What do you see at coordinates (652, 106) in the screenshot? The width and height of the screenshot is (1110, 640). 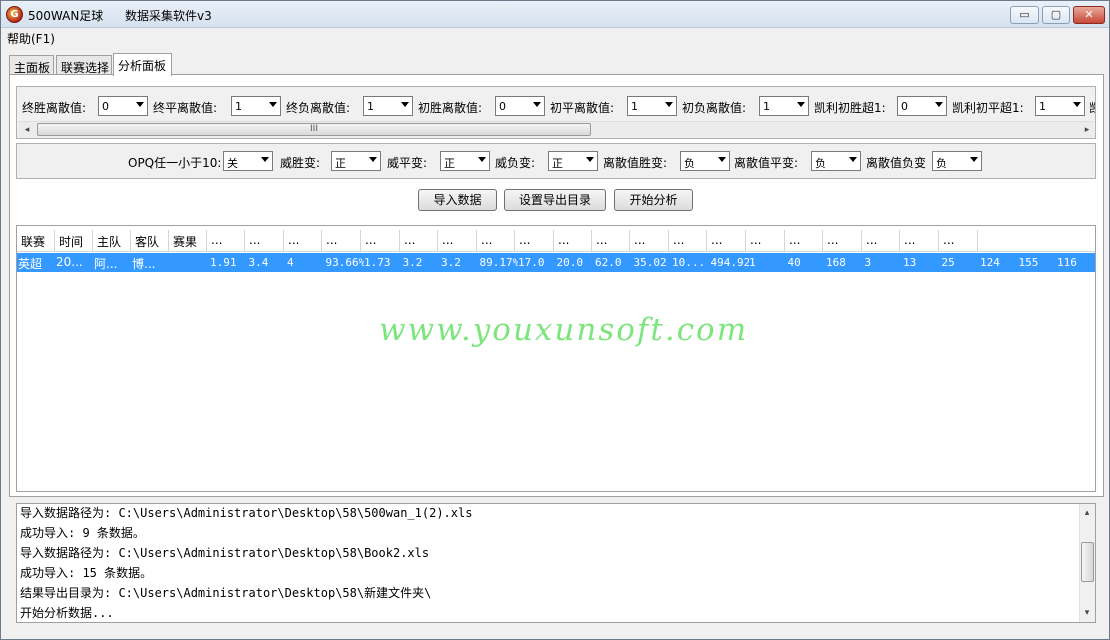 I see `init-draw-select: 1` at bounding box center [652, 106].